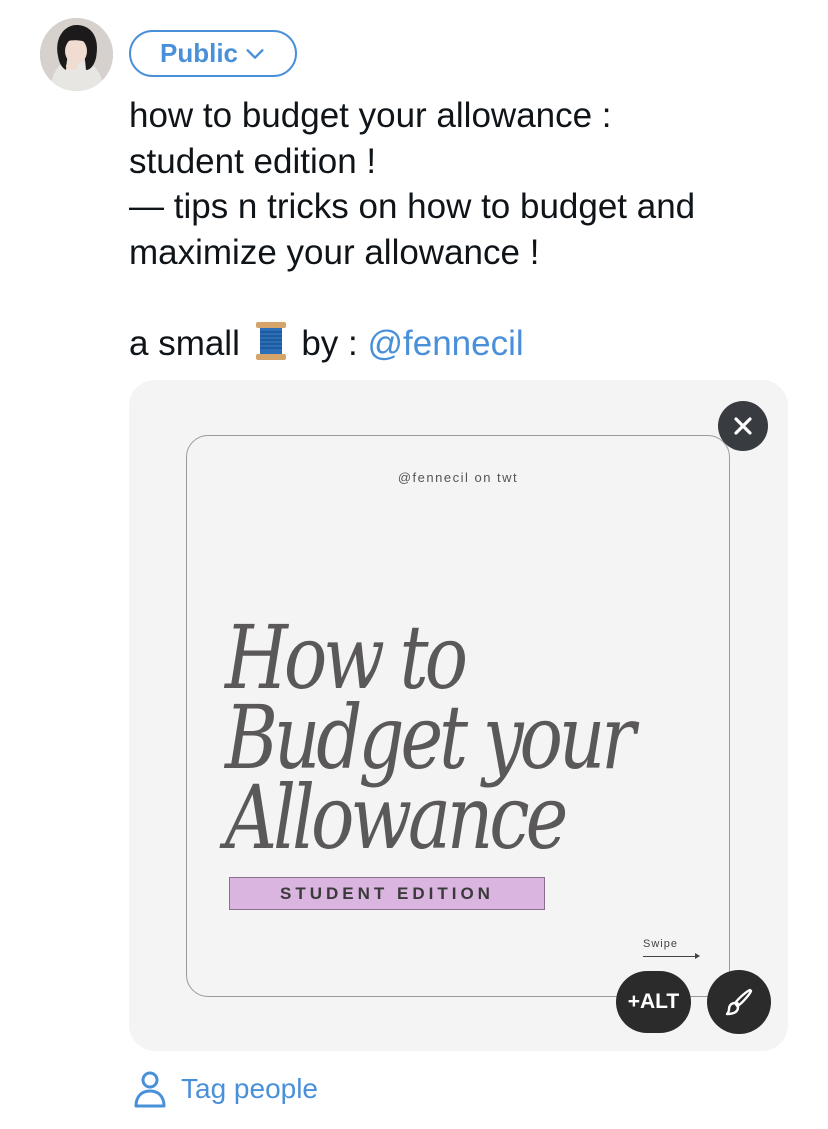 The width and height of the screenshot is (828, 1129). I want to click on credit-by: by :, so click(329, 343).